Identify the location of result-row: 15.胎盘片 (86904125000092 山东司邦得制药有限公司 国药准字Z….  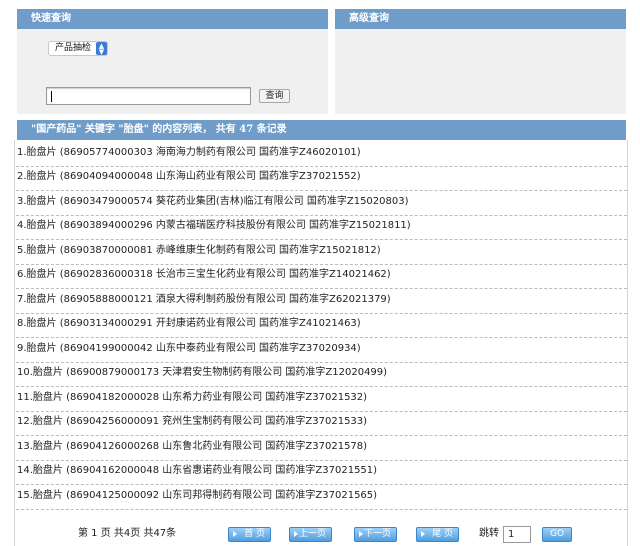
(321, 497).